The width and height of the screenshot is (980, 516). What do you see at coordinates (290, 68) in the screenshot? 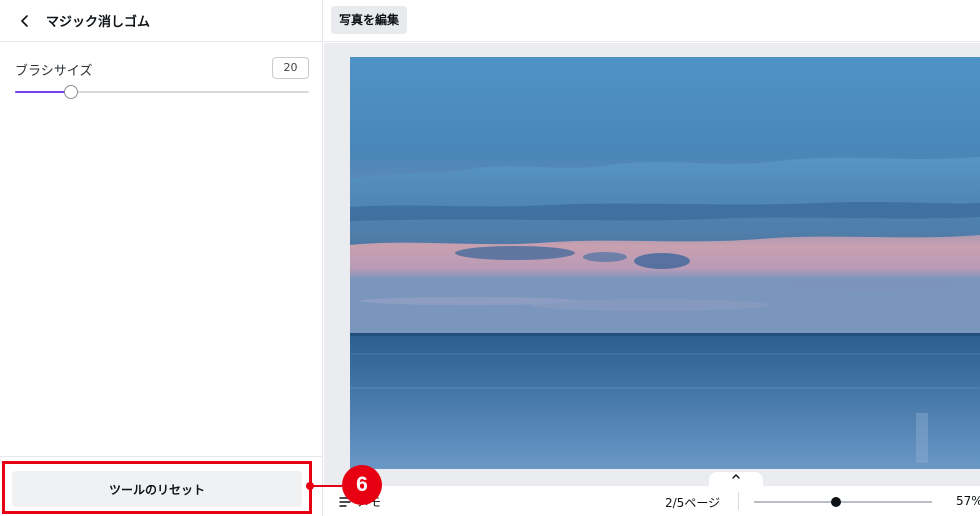
I see `brush-size-input: 20` at bounding box center [290, 68].